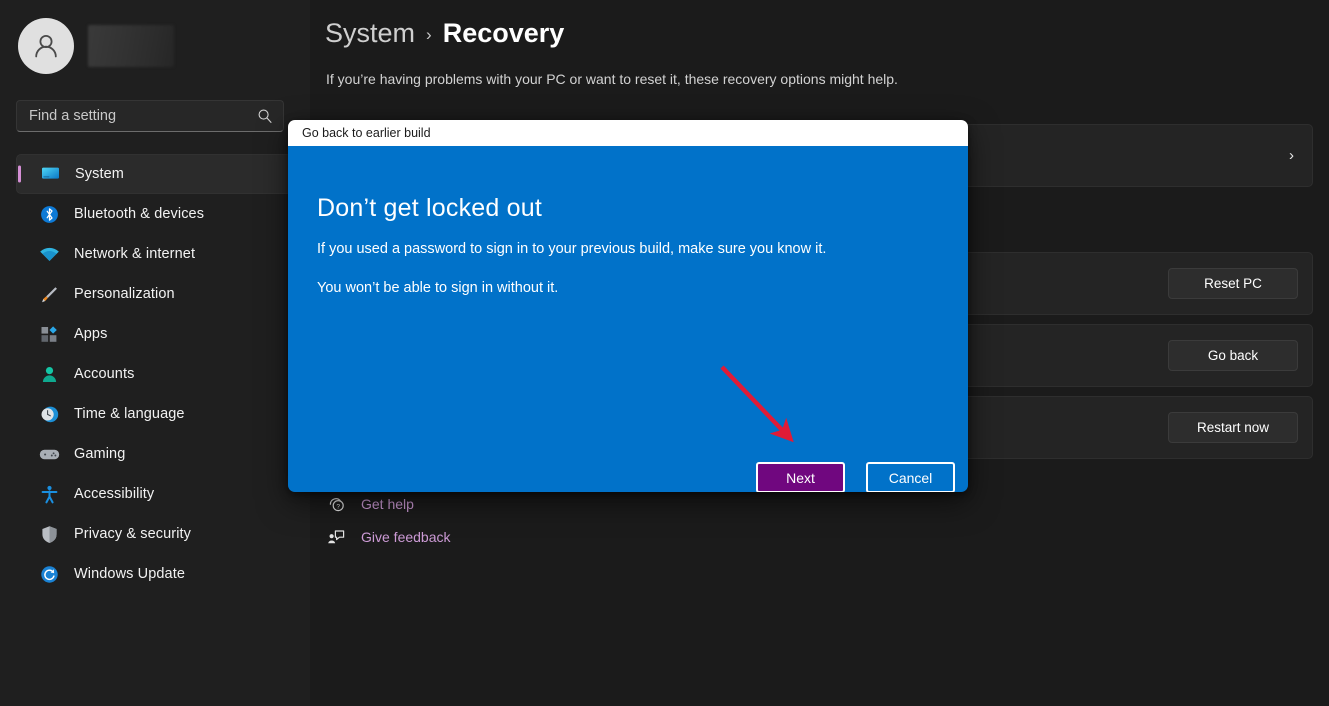 The image size is (1329, 706). I want to click on sidebar-item-label: Privacy & security, so click(133, 534).